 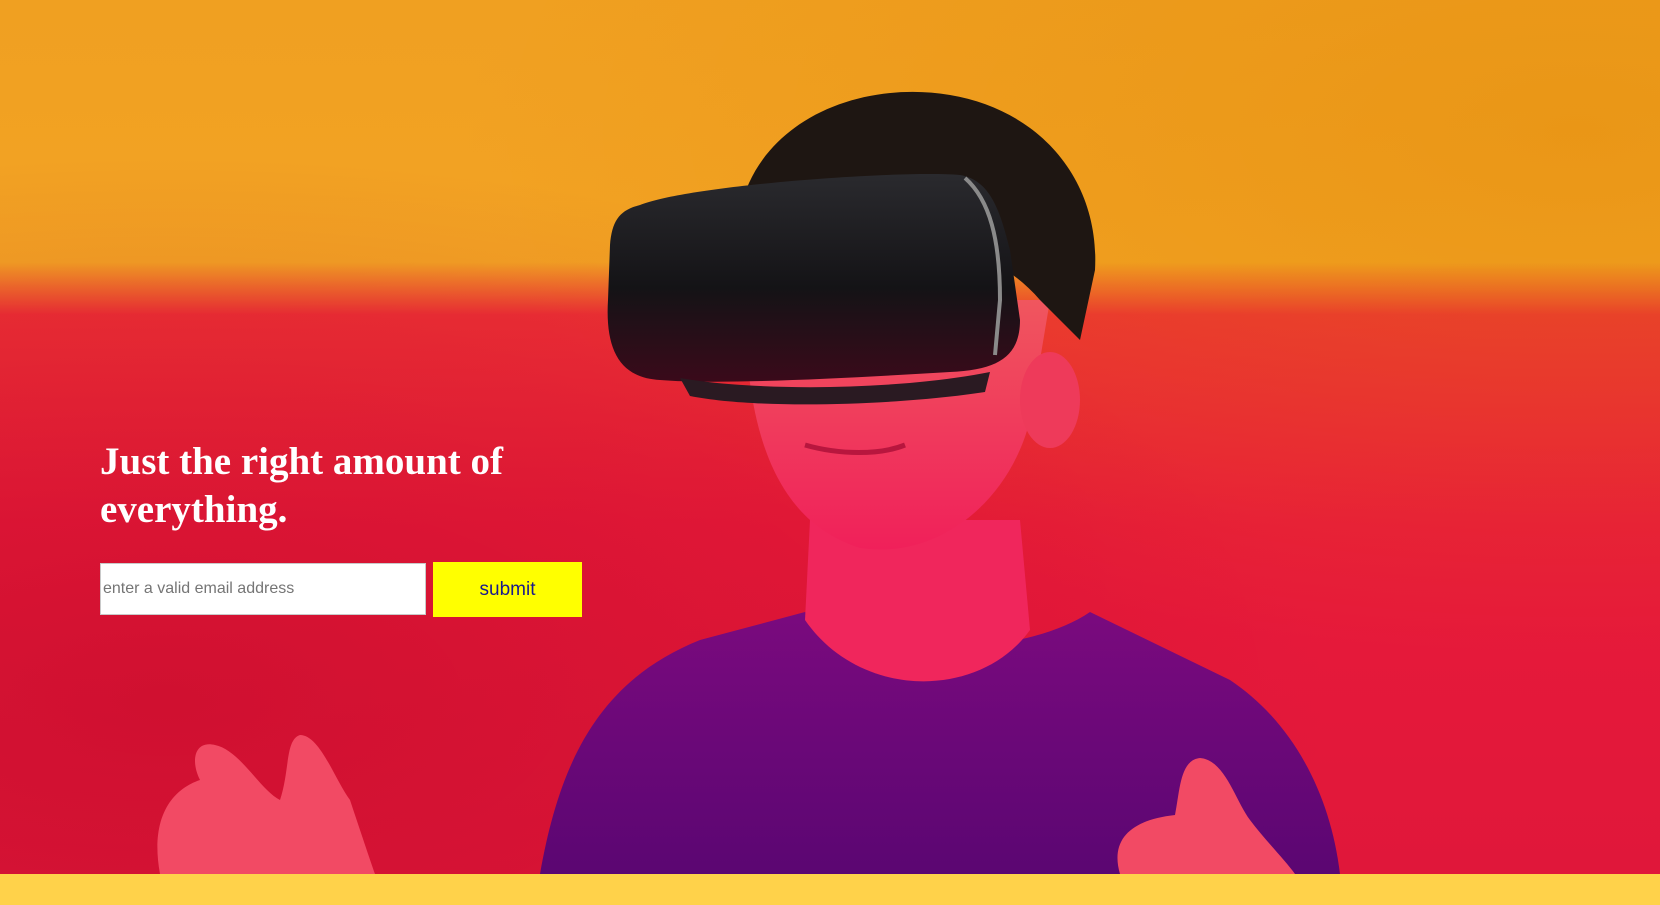 I want to click on vr-headset-shape, so click(x=813, y=278).